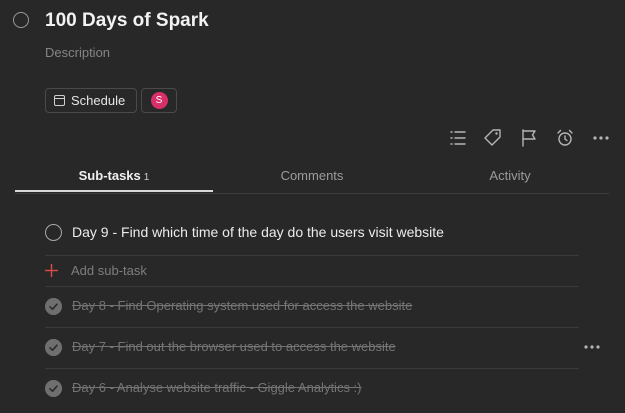 The width and height of the screenshot is (625, 413). Describe the element at coordinates (510, 176) in the screenshot. I see `tab-activity: Activity` at that location.